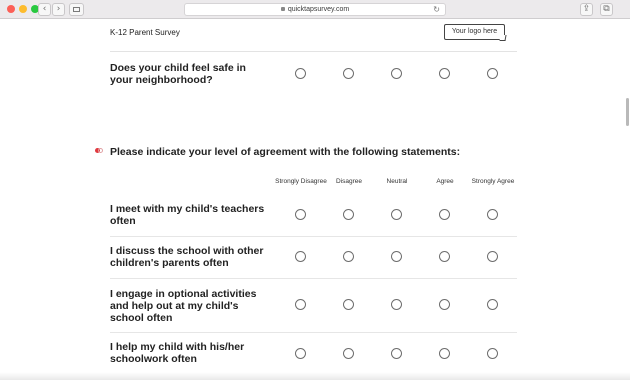 This screenshot has height=380, width=630. I want to click on row1-radio-agree, so click(444, 214).